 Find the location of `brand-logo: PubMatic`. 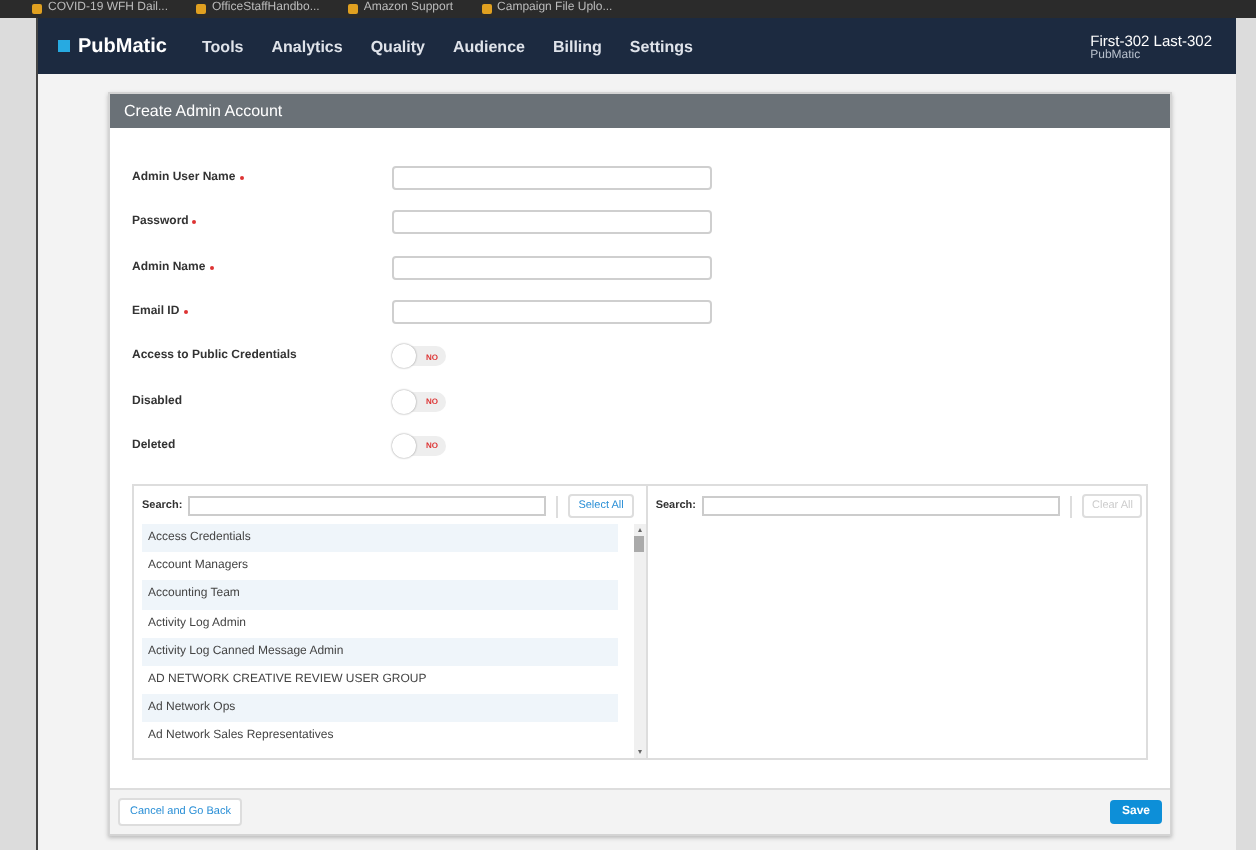

brand-logo: PubMatic is located at coordinates (122, 46).